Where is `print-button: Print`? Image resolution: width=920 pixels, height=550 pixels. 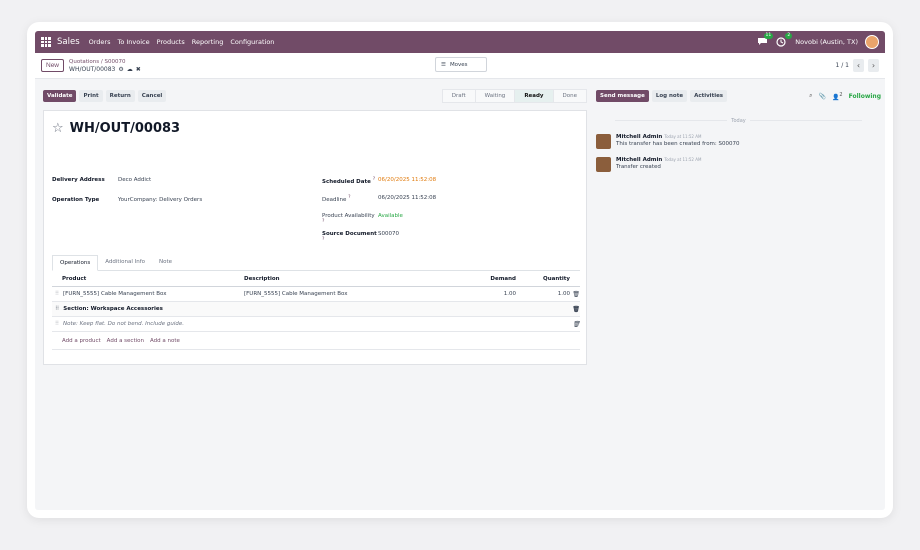 print-button: Print is located at coordinates (91, 96).